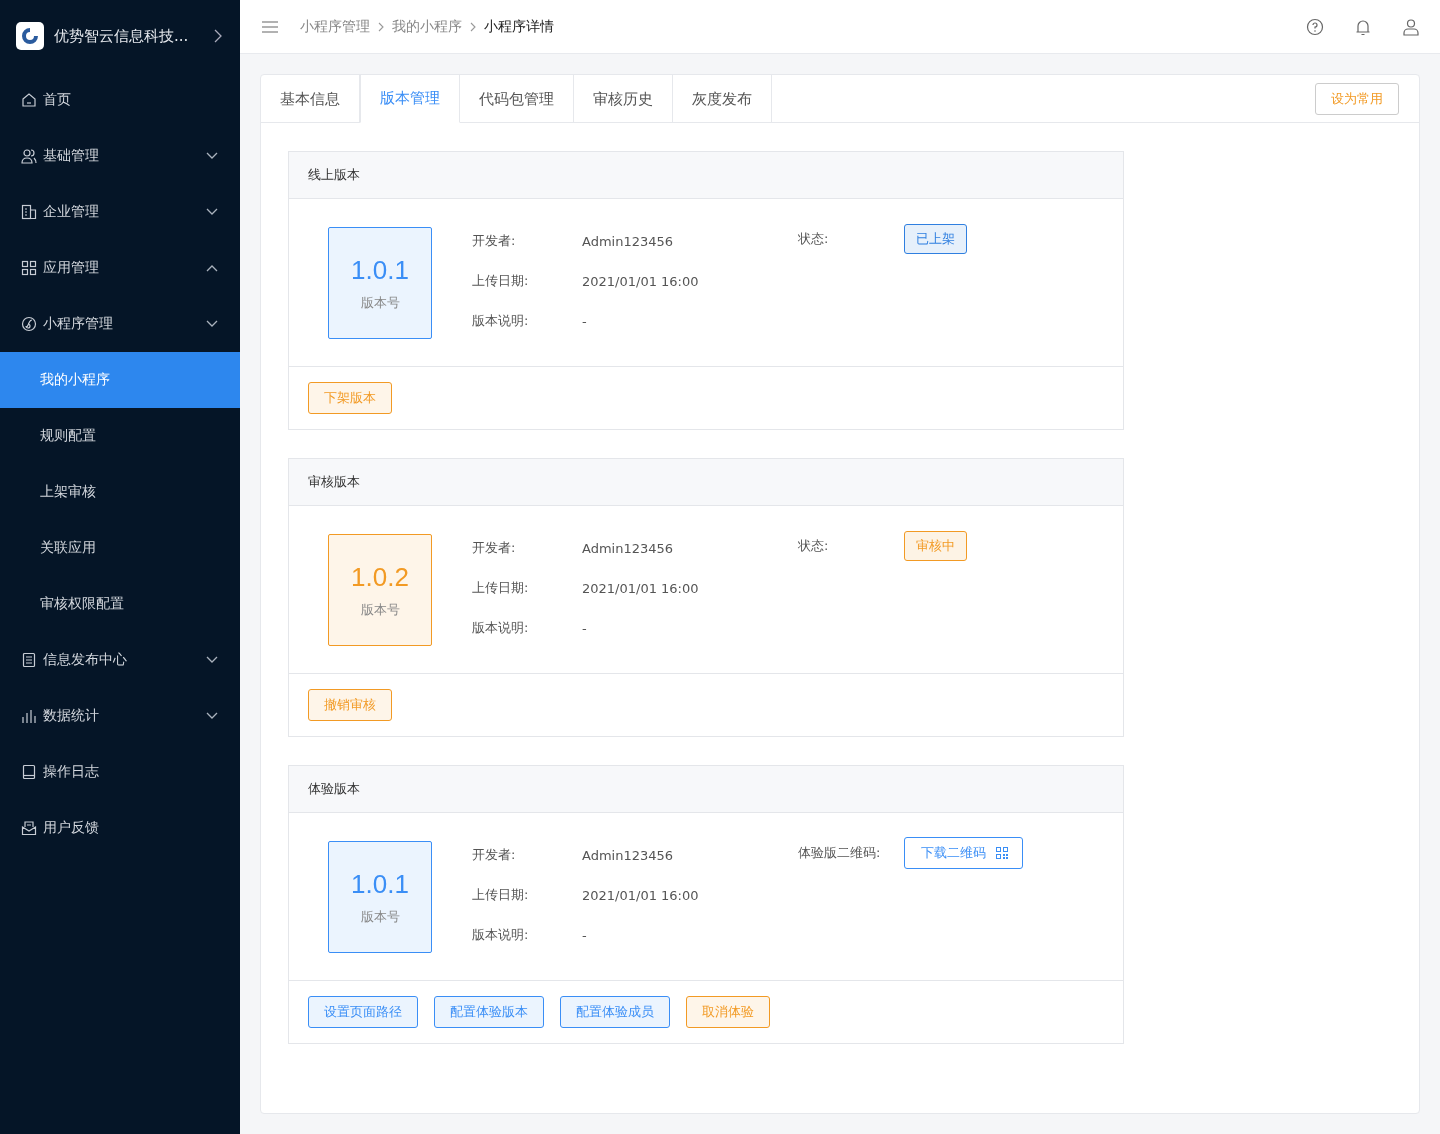 The width and height of the screenshot is (1440, 1134). What do you see at coordinates (334, 482) in the screenshot?
I see `section-title: 审核版本` at bounding box center [334, 482].